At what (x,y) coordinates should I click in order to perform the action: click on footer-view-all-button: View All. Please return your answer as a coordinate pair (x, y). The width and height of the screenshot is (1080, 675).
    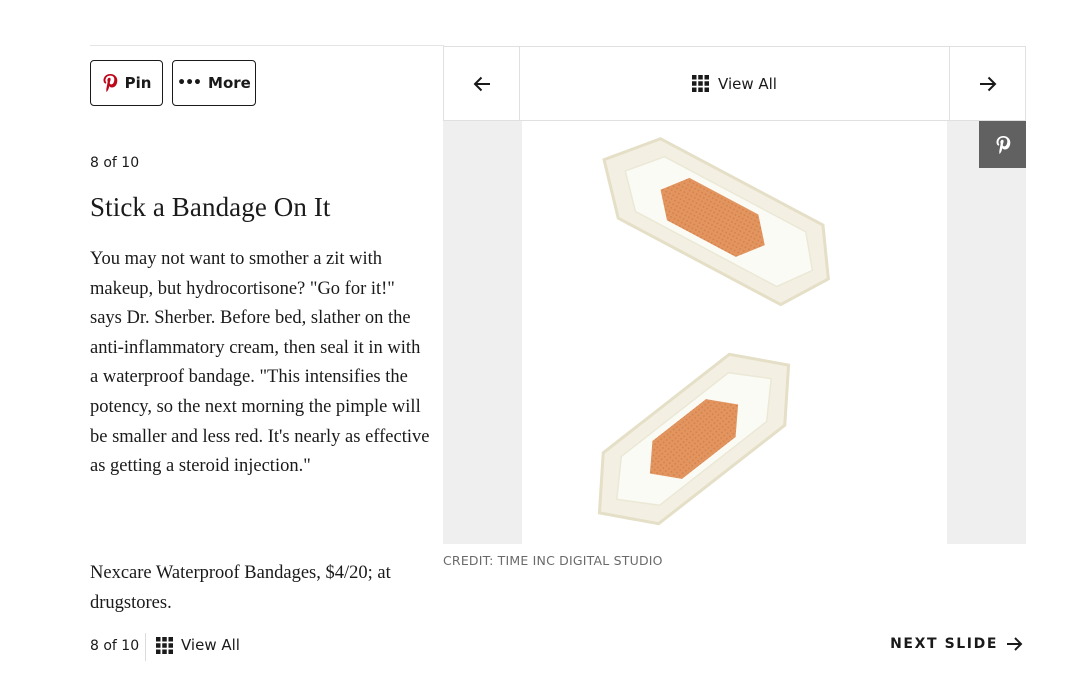
    Looking at the image, I should click on (198, 645).